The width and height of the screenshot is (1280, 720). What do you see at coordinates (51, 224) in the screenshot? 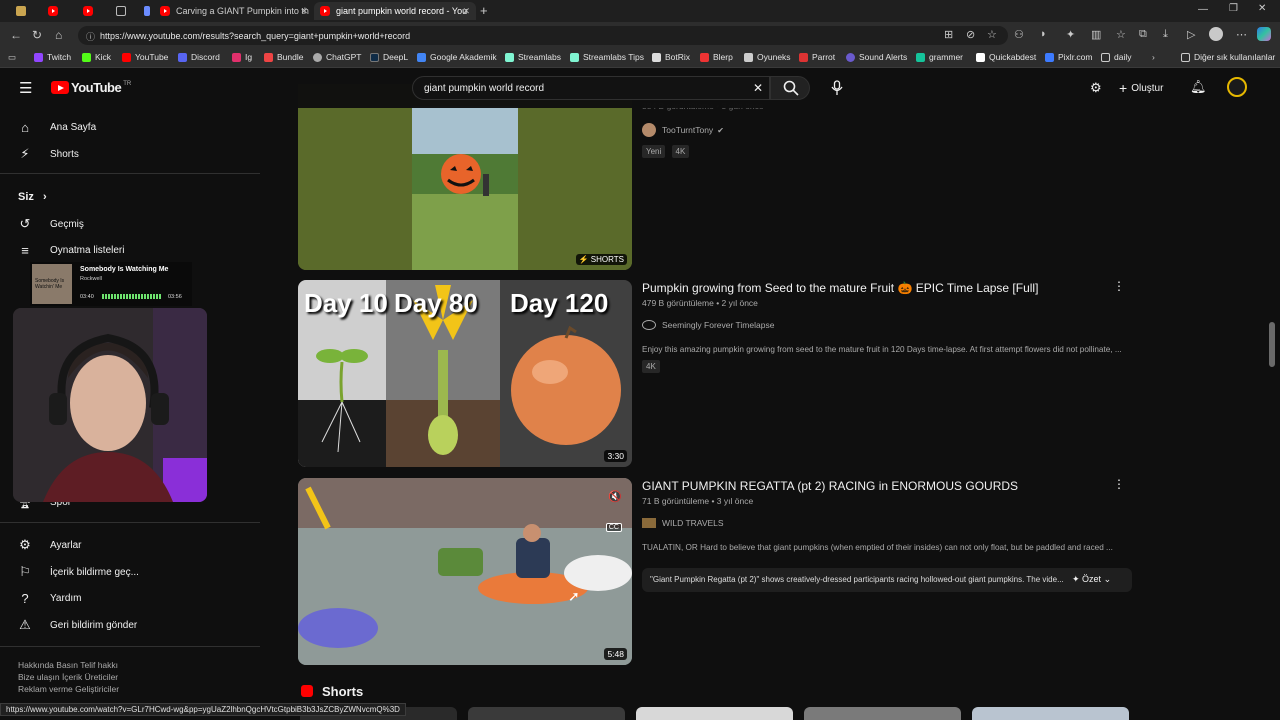
I see `sidebar-item-history: ↺ Geçmiş` at bounding box center [51, 224].